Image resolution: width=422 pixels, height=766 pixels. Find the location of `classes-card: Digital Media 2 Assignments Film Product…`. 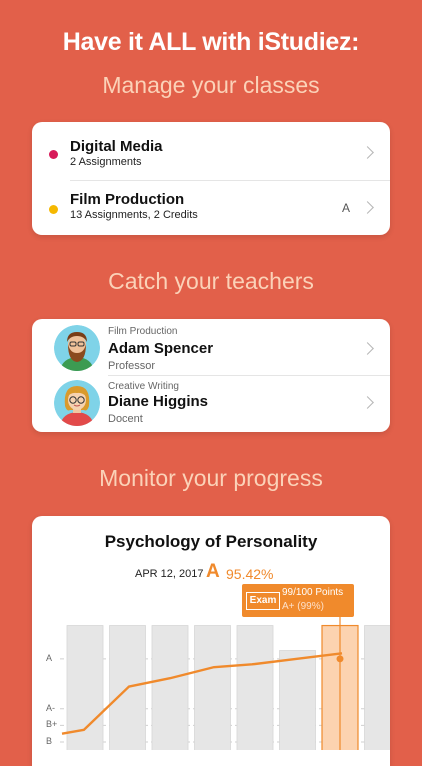

classes-card: Digital Media 2 Assignments Film Product… is located at coordinates (211, 178).